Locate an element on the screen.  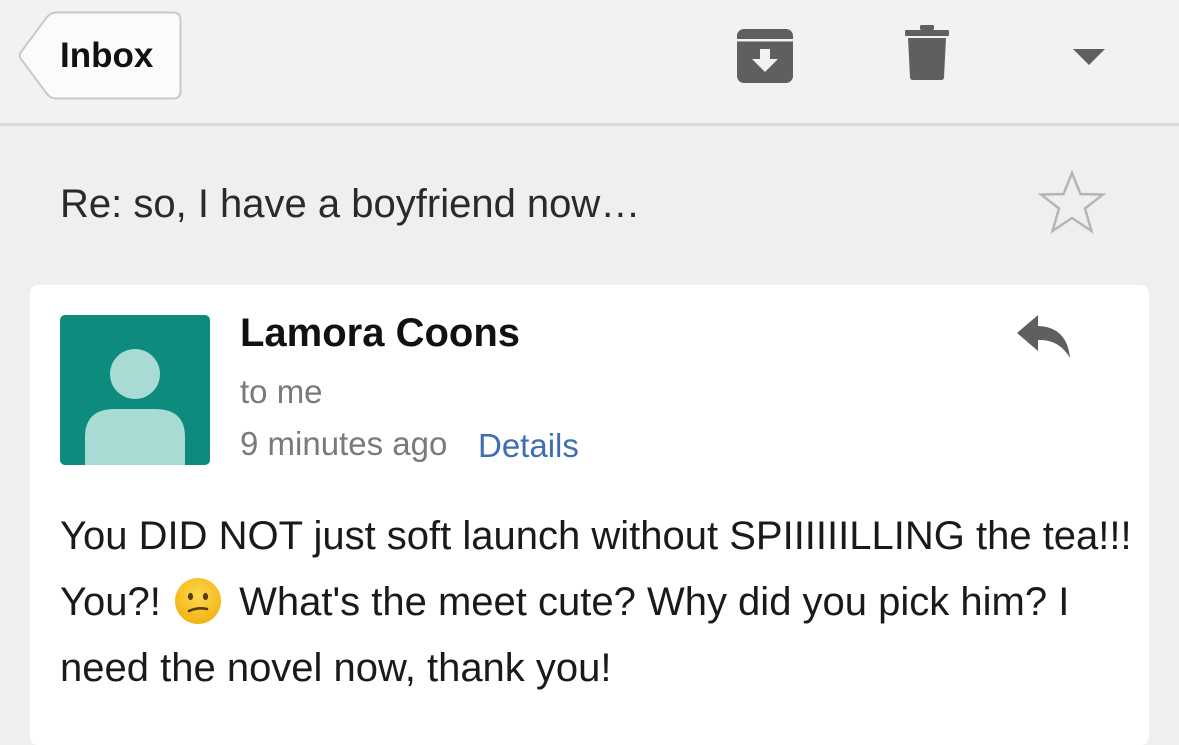
trash-icon is located at coordinates (927, 53).